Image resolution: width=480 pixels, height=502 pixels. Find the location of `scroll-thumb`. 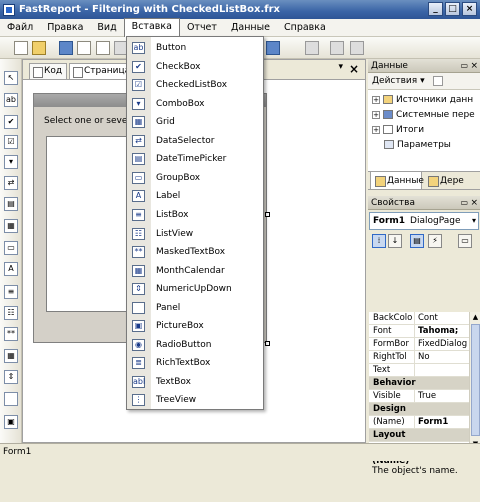

scroll-thumb is located at coordinates (475, 380).